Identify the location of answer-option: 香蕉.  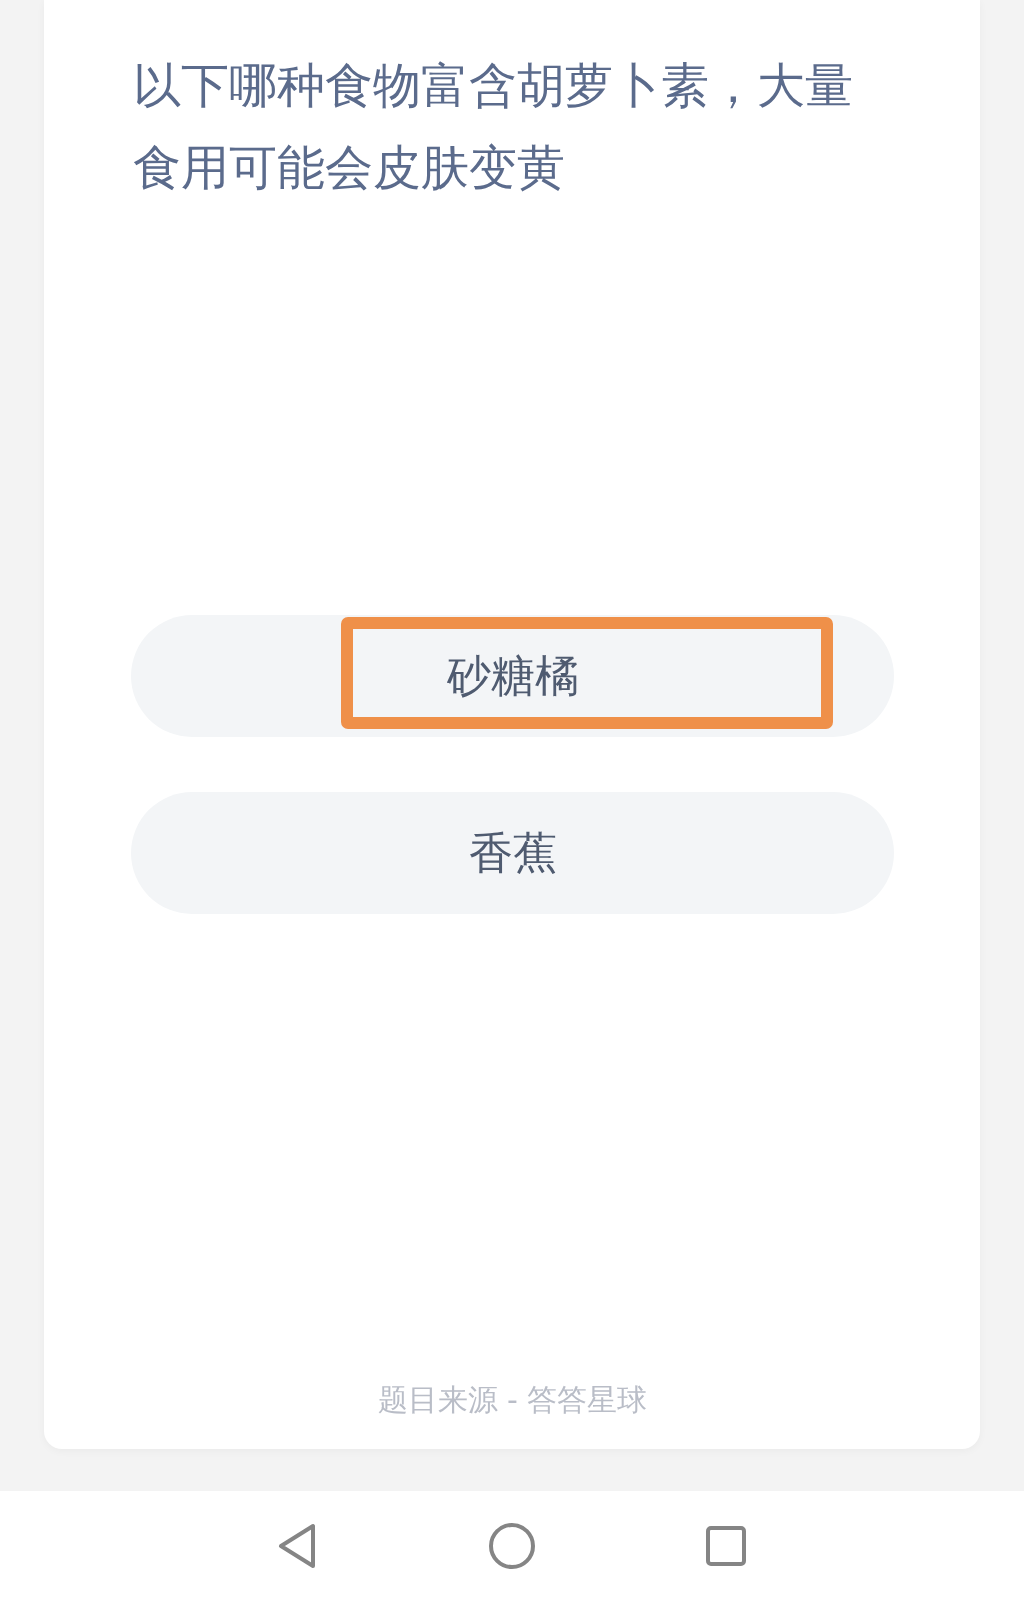
(512, 853).